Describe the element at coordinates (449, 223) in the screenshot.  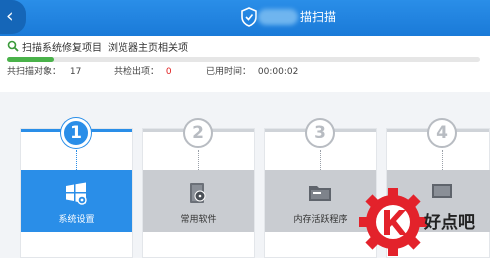
I see `watermark-text: 好点吧` at that location.